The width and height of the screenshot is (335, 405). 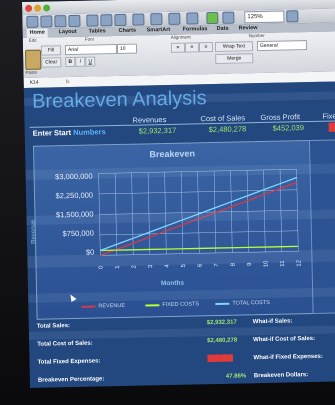 I want to click on breakeven-dollars-label: Breakeven Dollars:, so click(x=281, y=376).